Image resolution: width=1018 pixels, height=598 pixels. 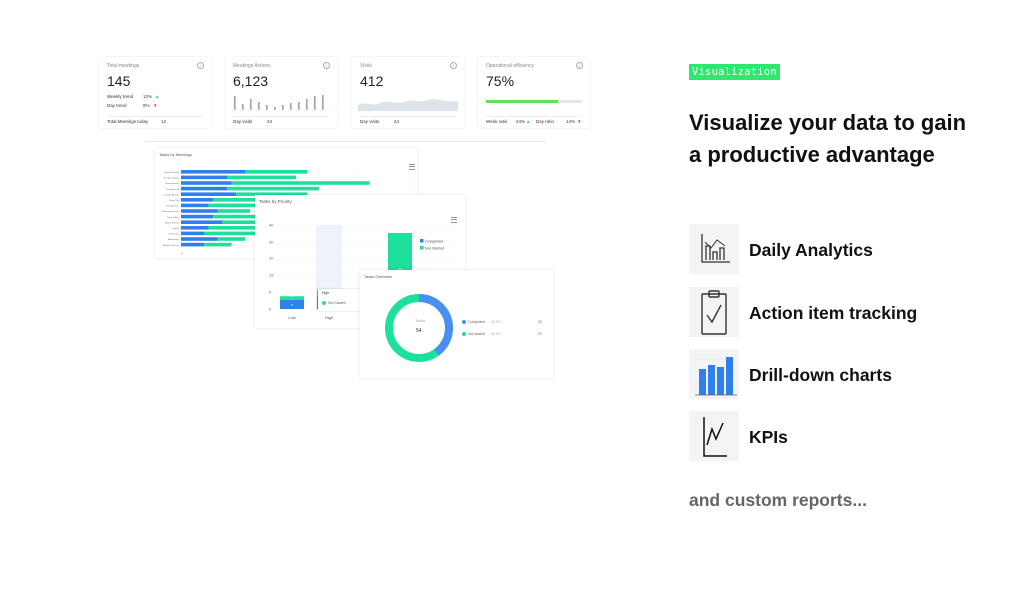 I want to click on mini-bar-chart, so click(x=279, y=102).